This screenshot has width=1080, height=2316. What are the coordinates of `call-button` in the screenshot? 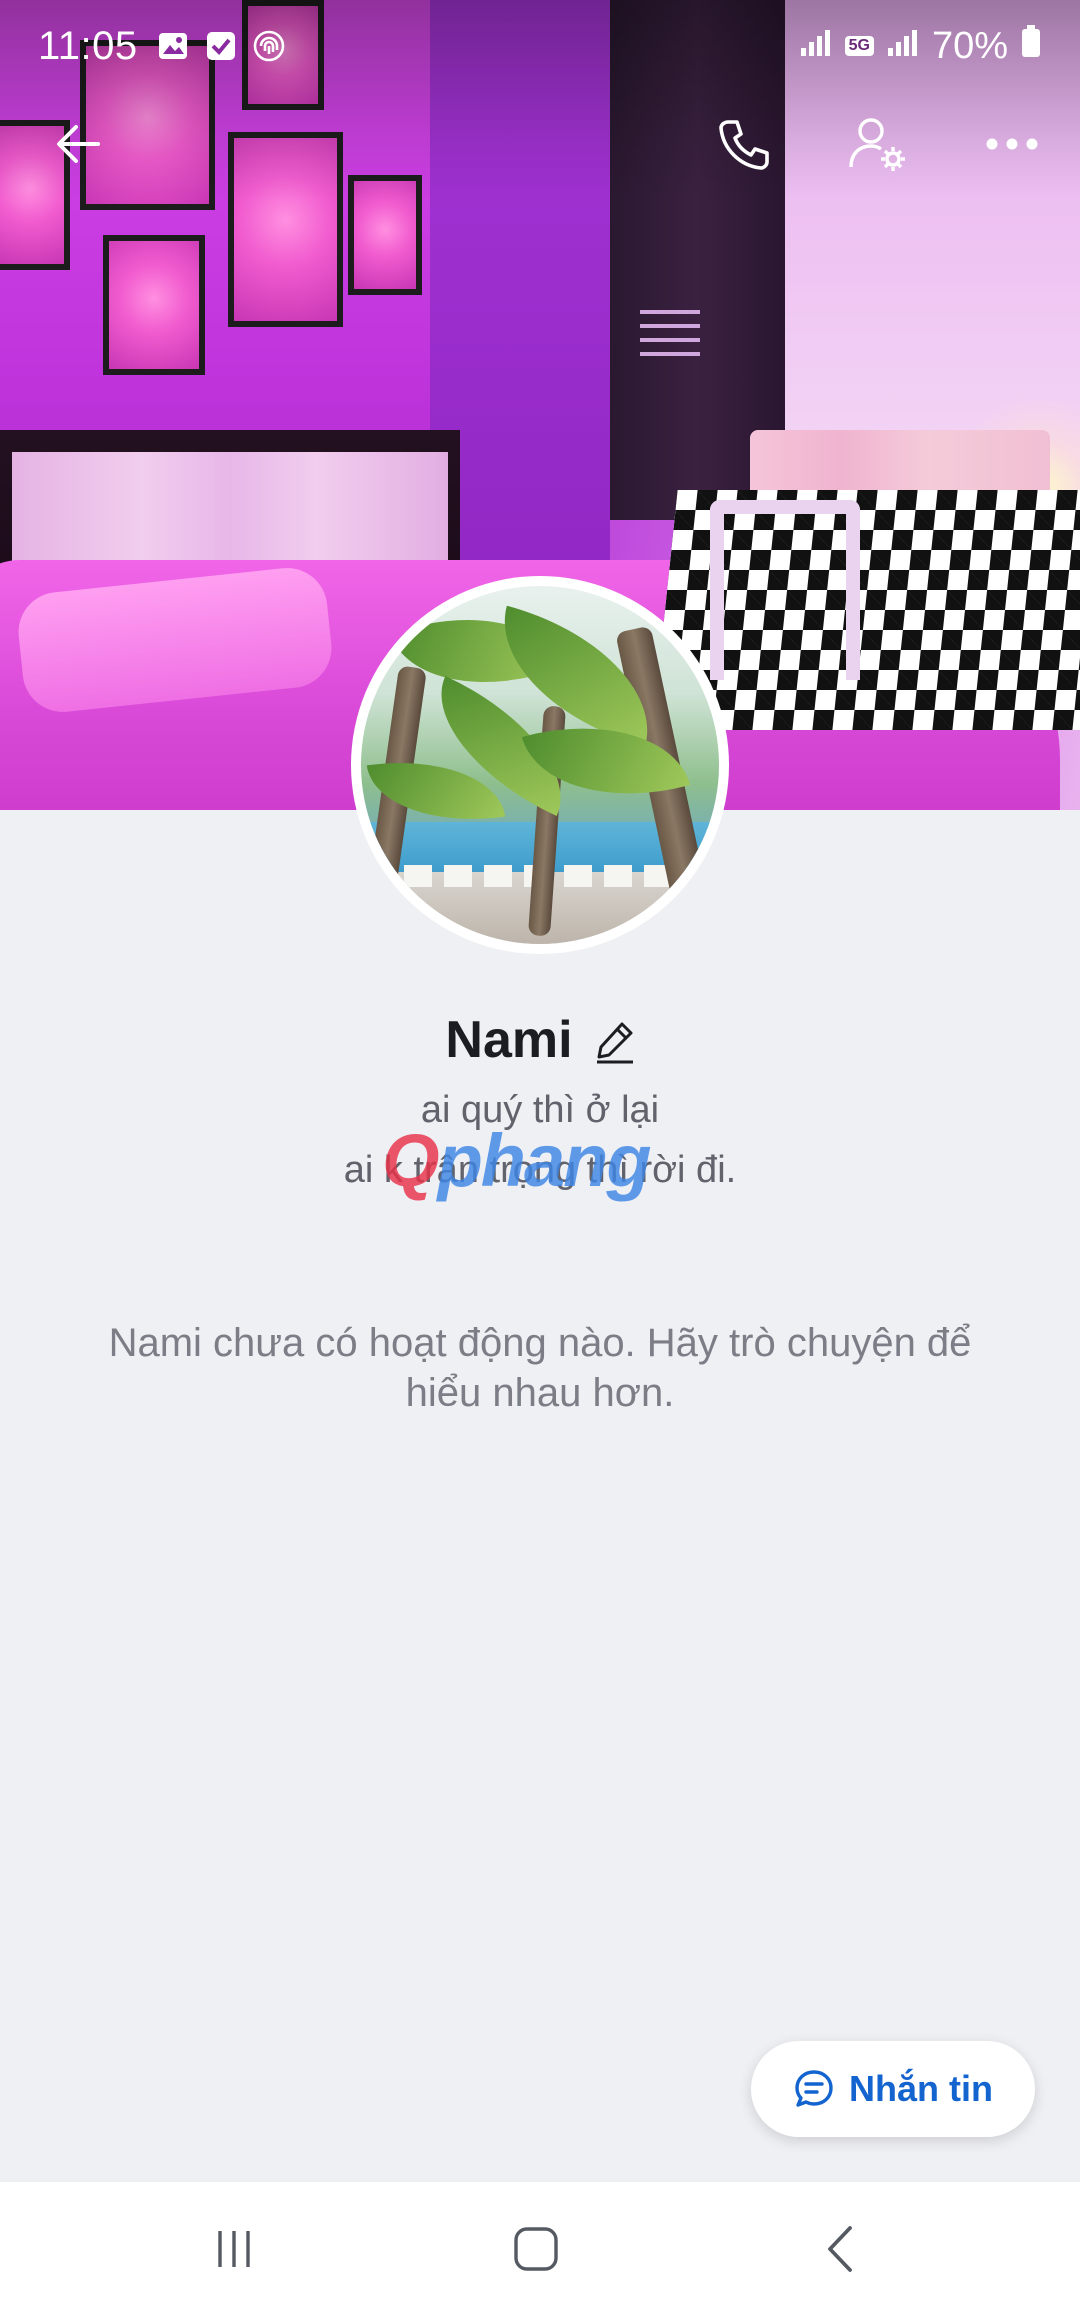 It's located at (744, 144).